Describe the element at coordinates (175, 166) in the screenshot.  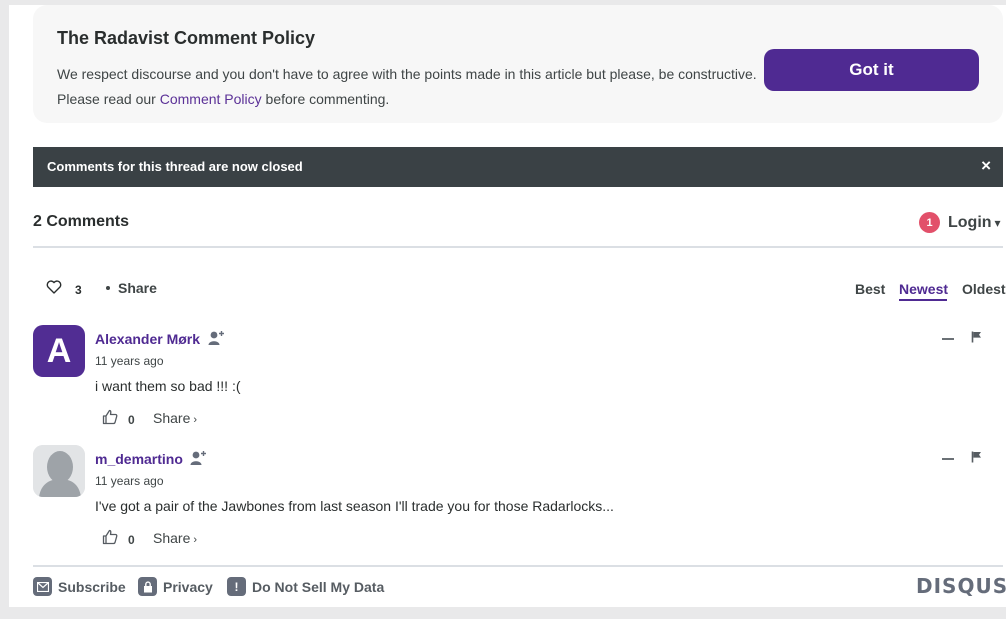
I see `thread-closed-text: Comments for this thread are now closed` at that location.